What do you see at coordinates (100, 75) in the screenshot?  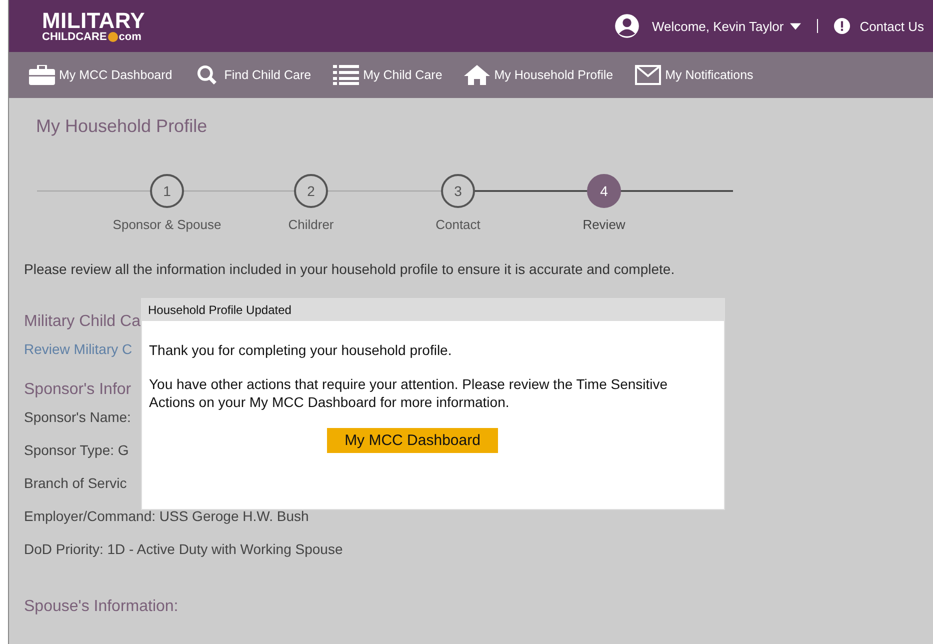 I see `nav-link: My MCC Dashboard` at bounding box center [100, 75].